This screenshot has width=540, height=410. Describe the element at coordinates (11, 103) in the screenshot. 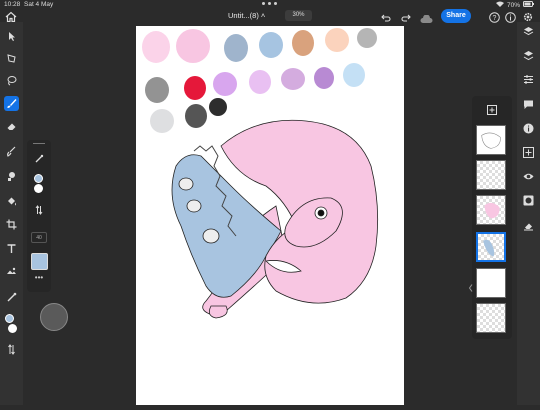

I see `brush-icon` at that location.